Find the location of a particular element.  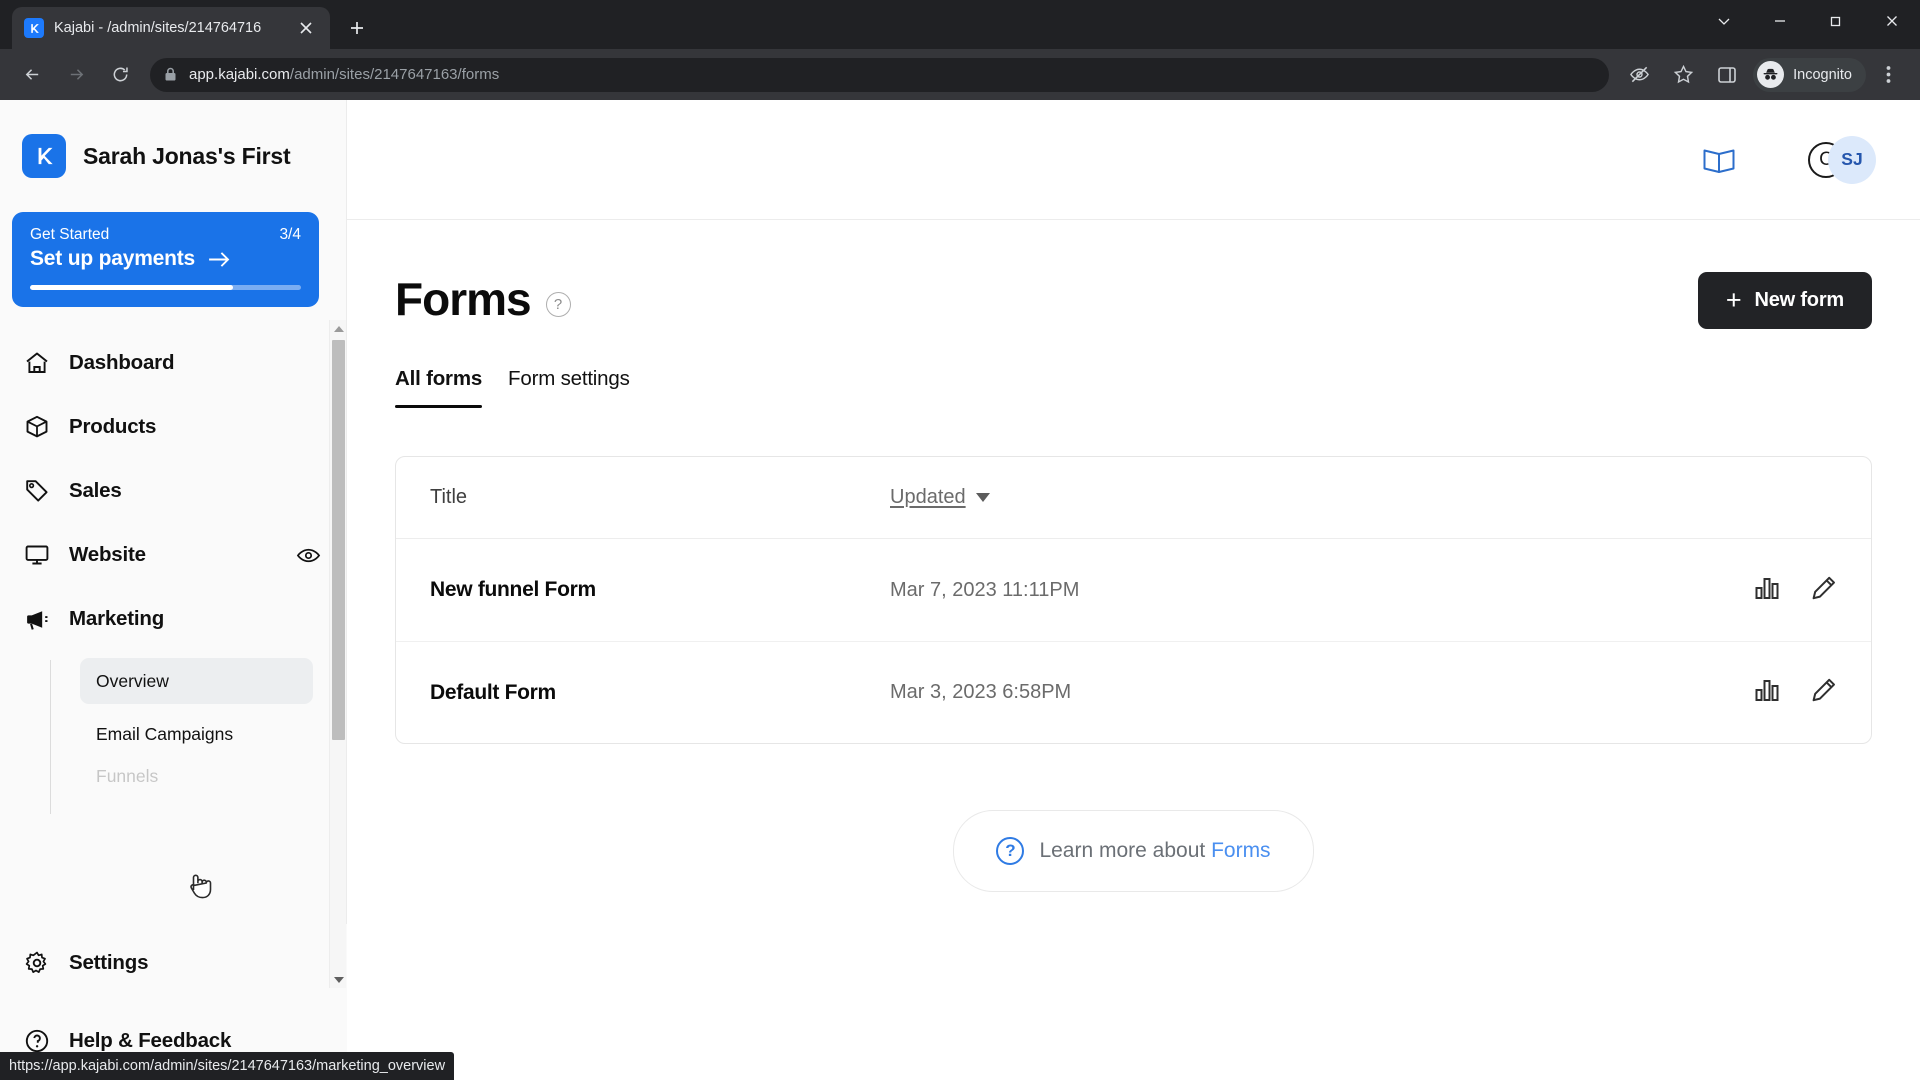

form-title: New funnel Form is located at coordinates (513, 589).